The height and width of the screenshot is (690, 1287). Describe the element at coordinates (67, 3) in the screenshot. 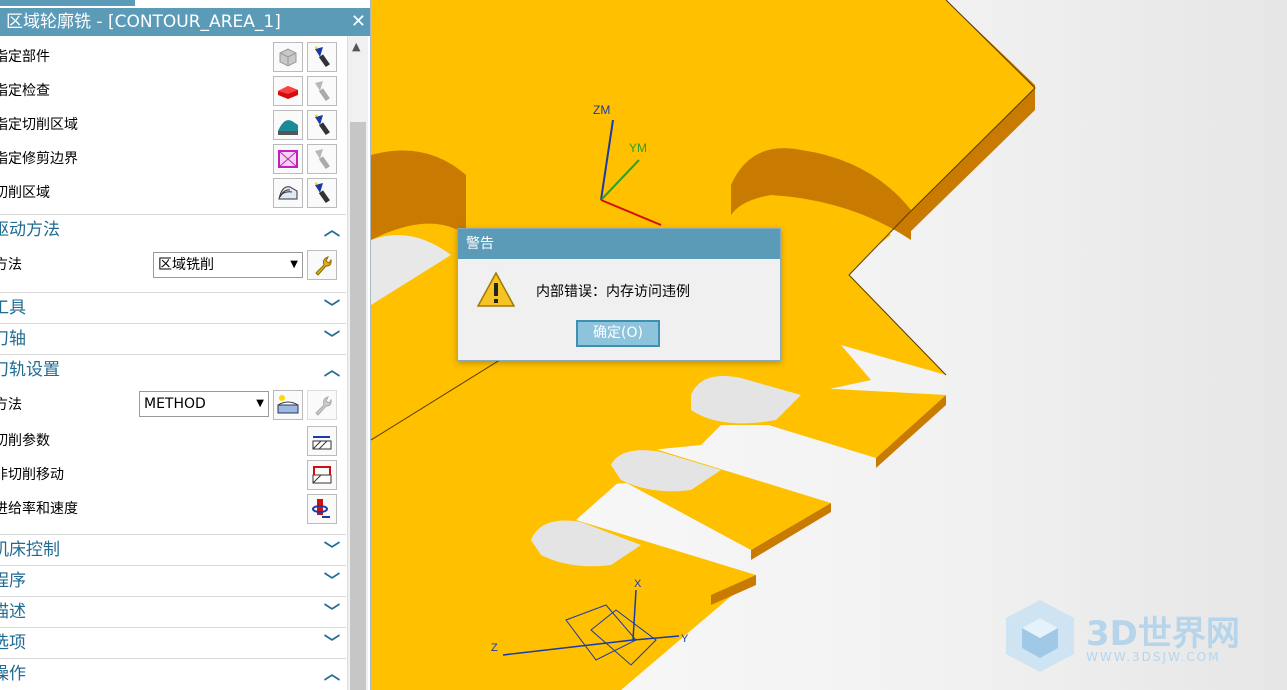

I see `top-tab-strip` at that location.